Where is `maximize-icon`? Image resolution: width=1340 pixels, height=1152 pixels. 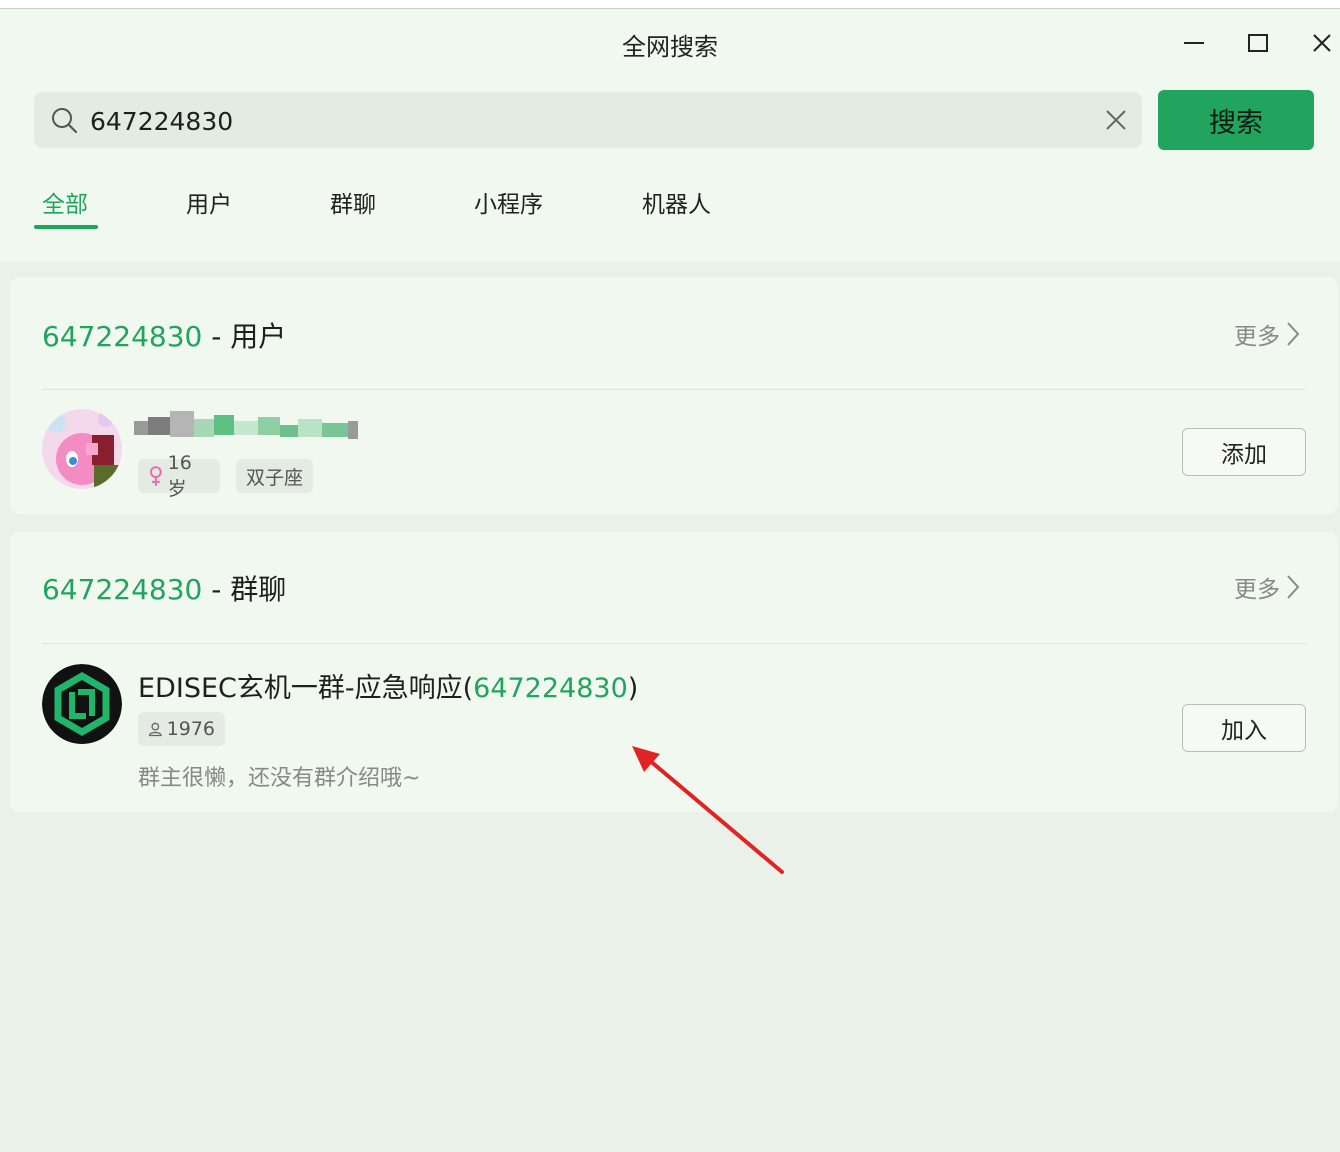
maximize-icon is located at coordinates (1258, 43).